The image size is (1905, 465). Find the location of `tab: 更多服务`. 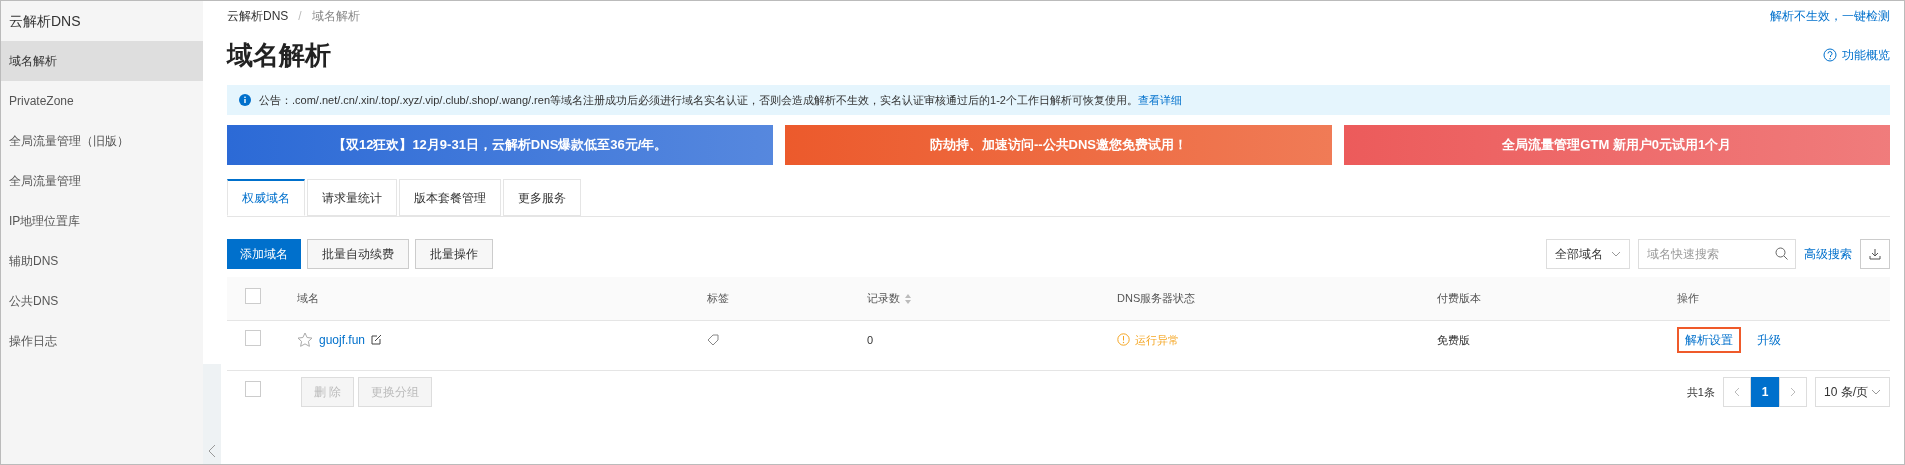

tab: 更多服务 is located at coordinates (542, 197).